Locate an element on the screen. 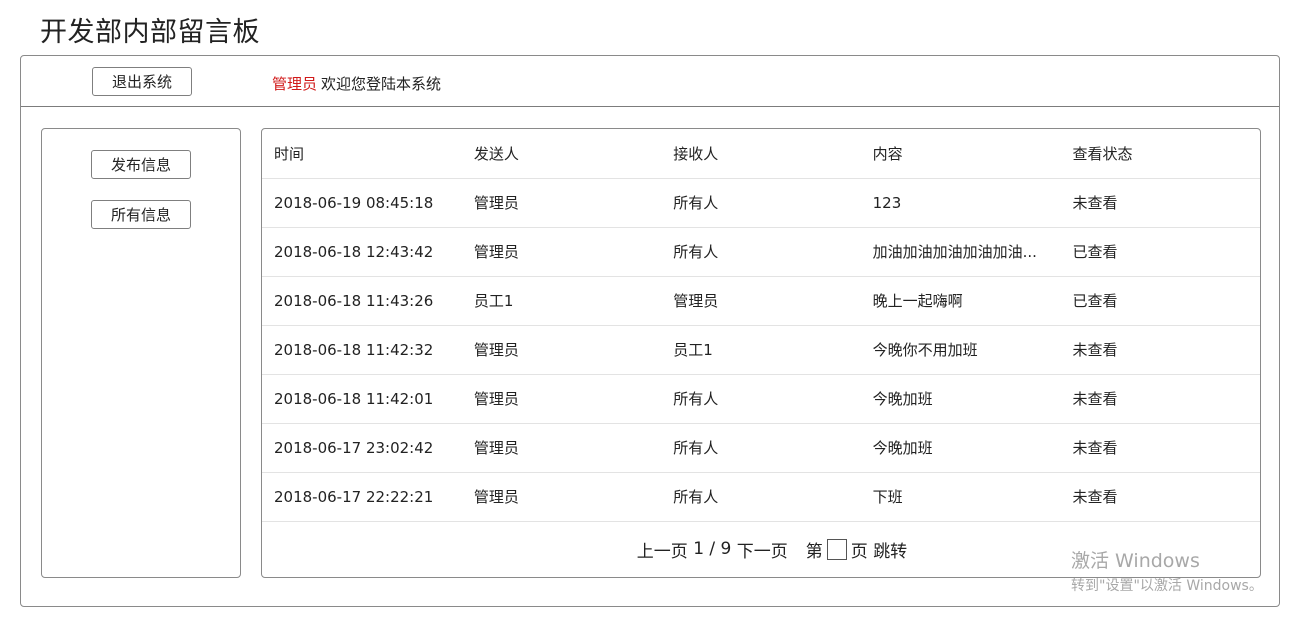 This screenshot has height=617, width=1300. cell-time: 2018-06-18 11:42:32 is located at coordinates (362, 350).